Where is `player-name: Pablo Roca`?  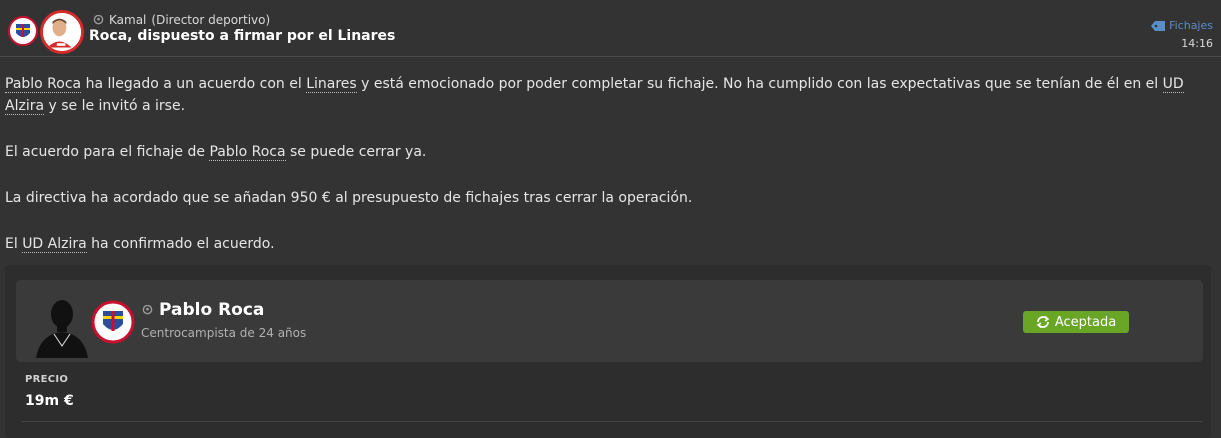 player-name: Pablo Roca is located at coordinates (211, 310).